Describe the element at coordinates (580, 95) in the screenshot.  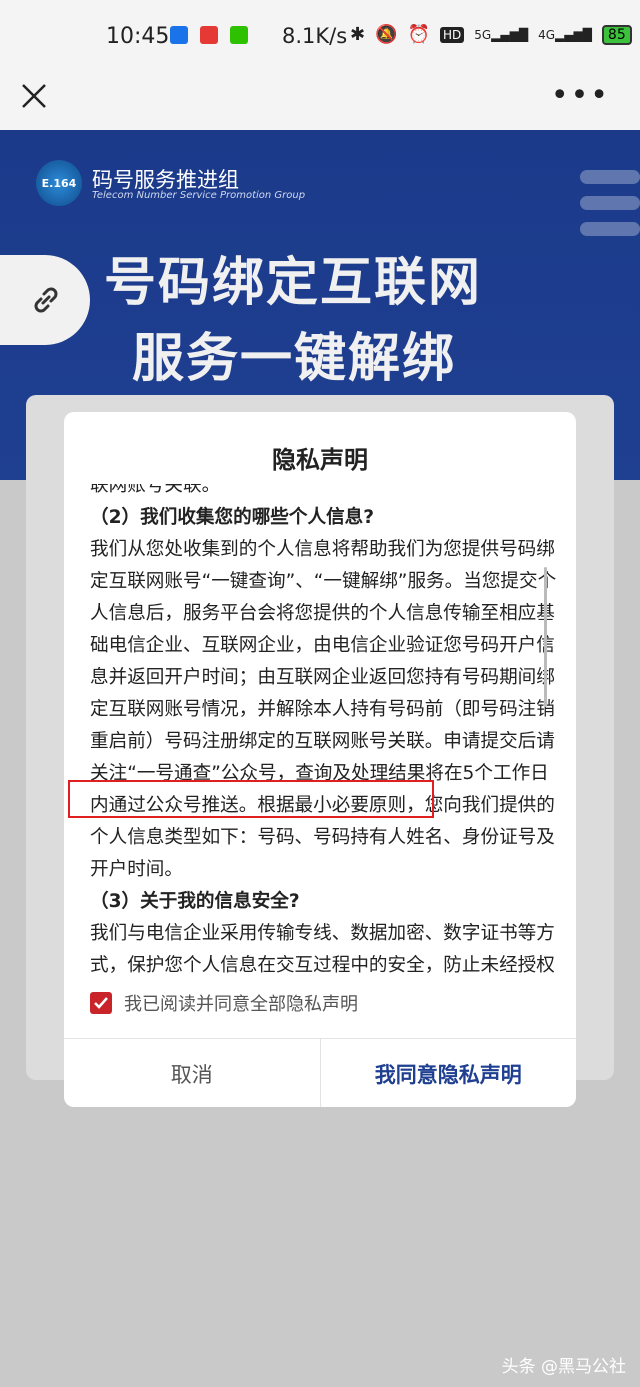
I see `more-options-icon: •••` at that location.